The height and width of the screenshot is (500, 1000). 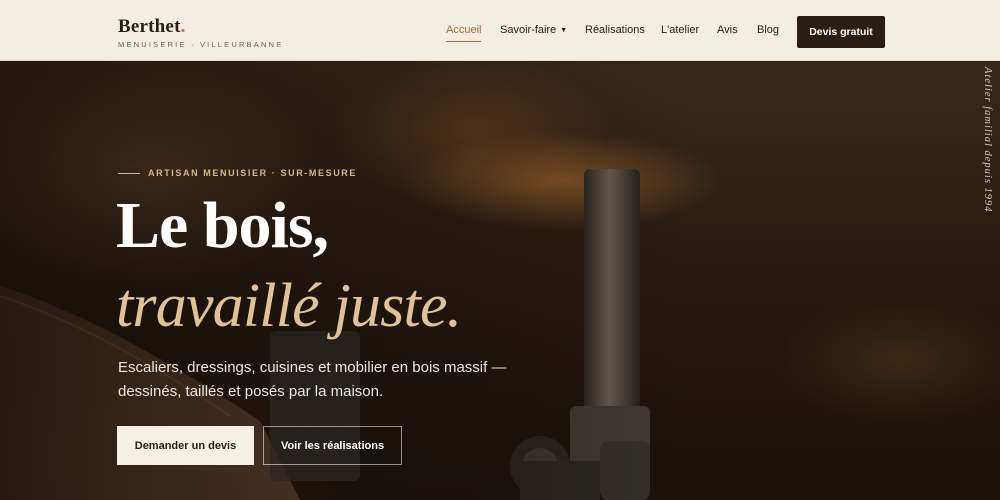 I want to click on hero-eyebrow: ARTISAN MENUISIER · SUR-MESURE, so click(x=253, y=173).